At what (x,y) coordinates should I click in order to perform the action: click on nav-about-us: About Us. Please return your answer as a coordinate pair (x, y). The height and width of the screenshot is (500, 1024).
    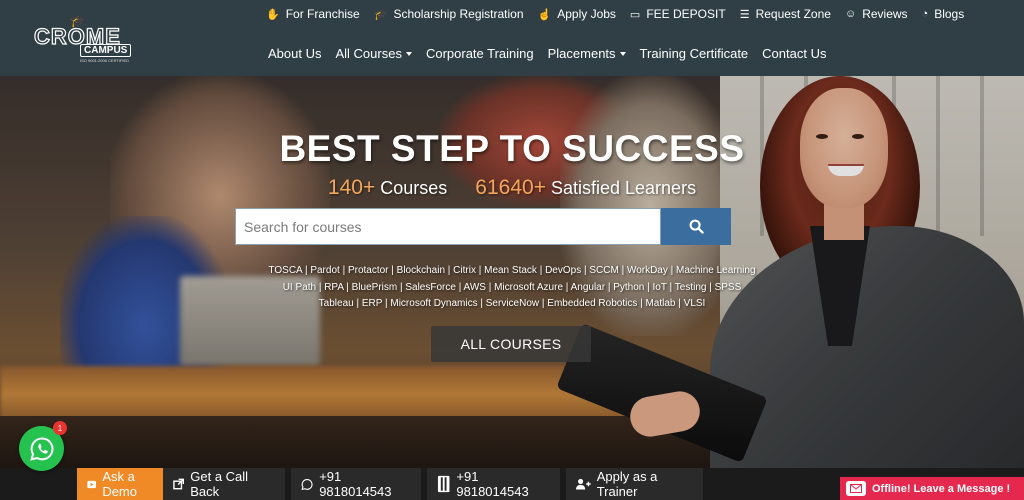
    Looking at the image, I should click on (294, 53).